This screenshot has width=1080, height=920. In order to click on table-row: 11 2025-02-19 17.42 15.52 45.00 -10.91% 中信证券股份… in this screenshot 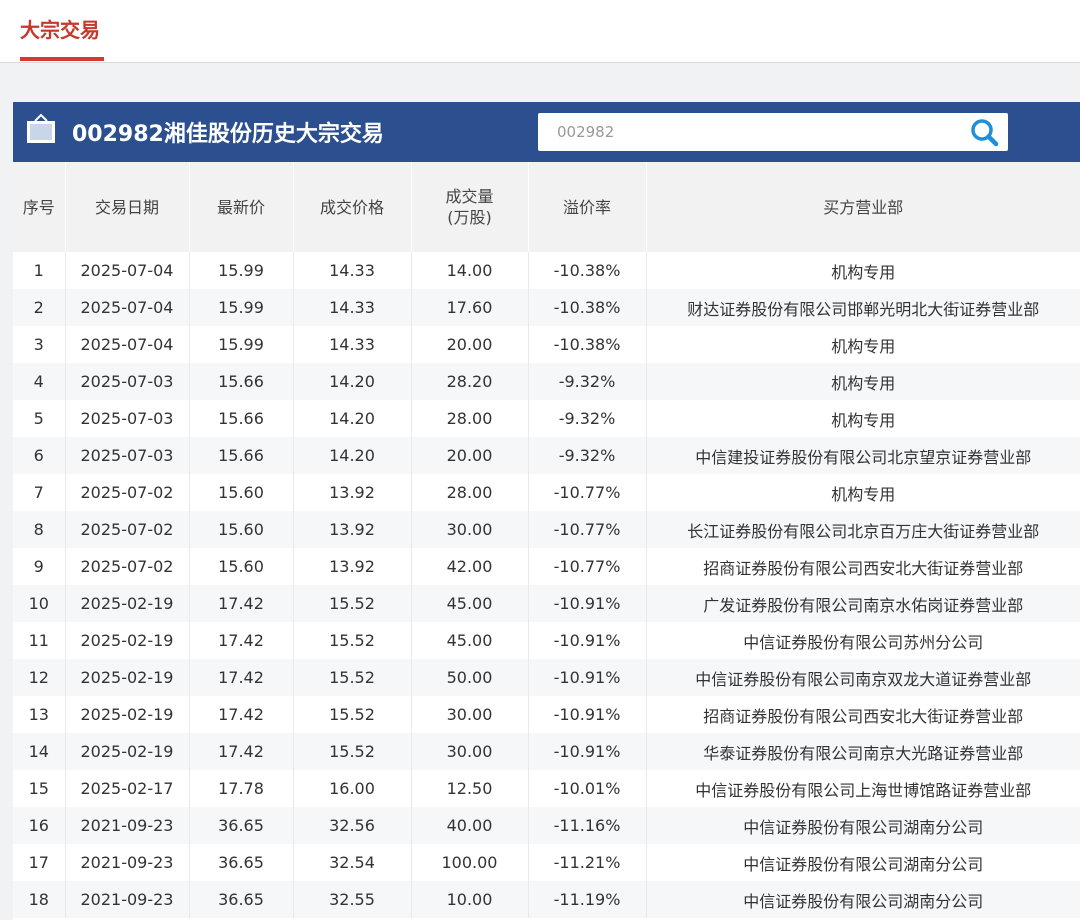, I will do `click(546, 640)`.